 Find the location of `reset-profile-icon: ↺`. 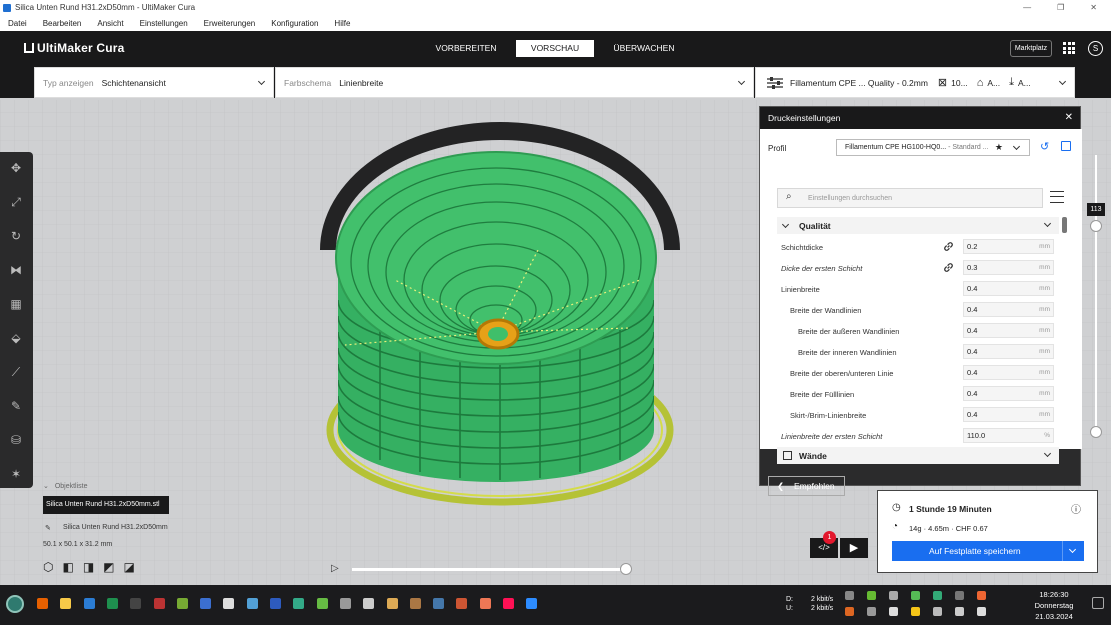

reset-profile-icon: ↺ is located at coordinates (1044, 146).